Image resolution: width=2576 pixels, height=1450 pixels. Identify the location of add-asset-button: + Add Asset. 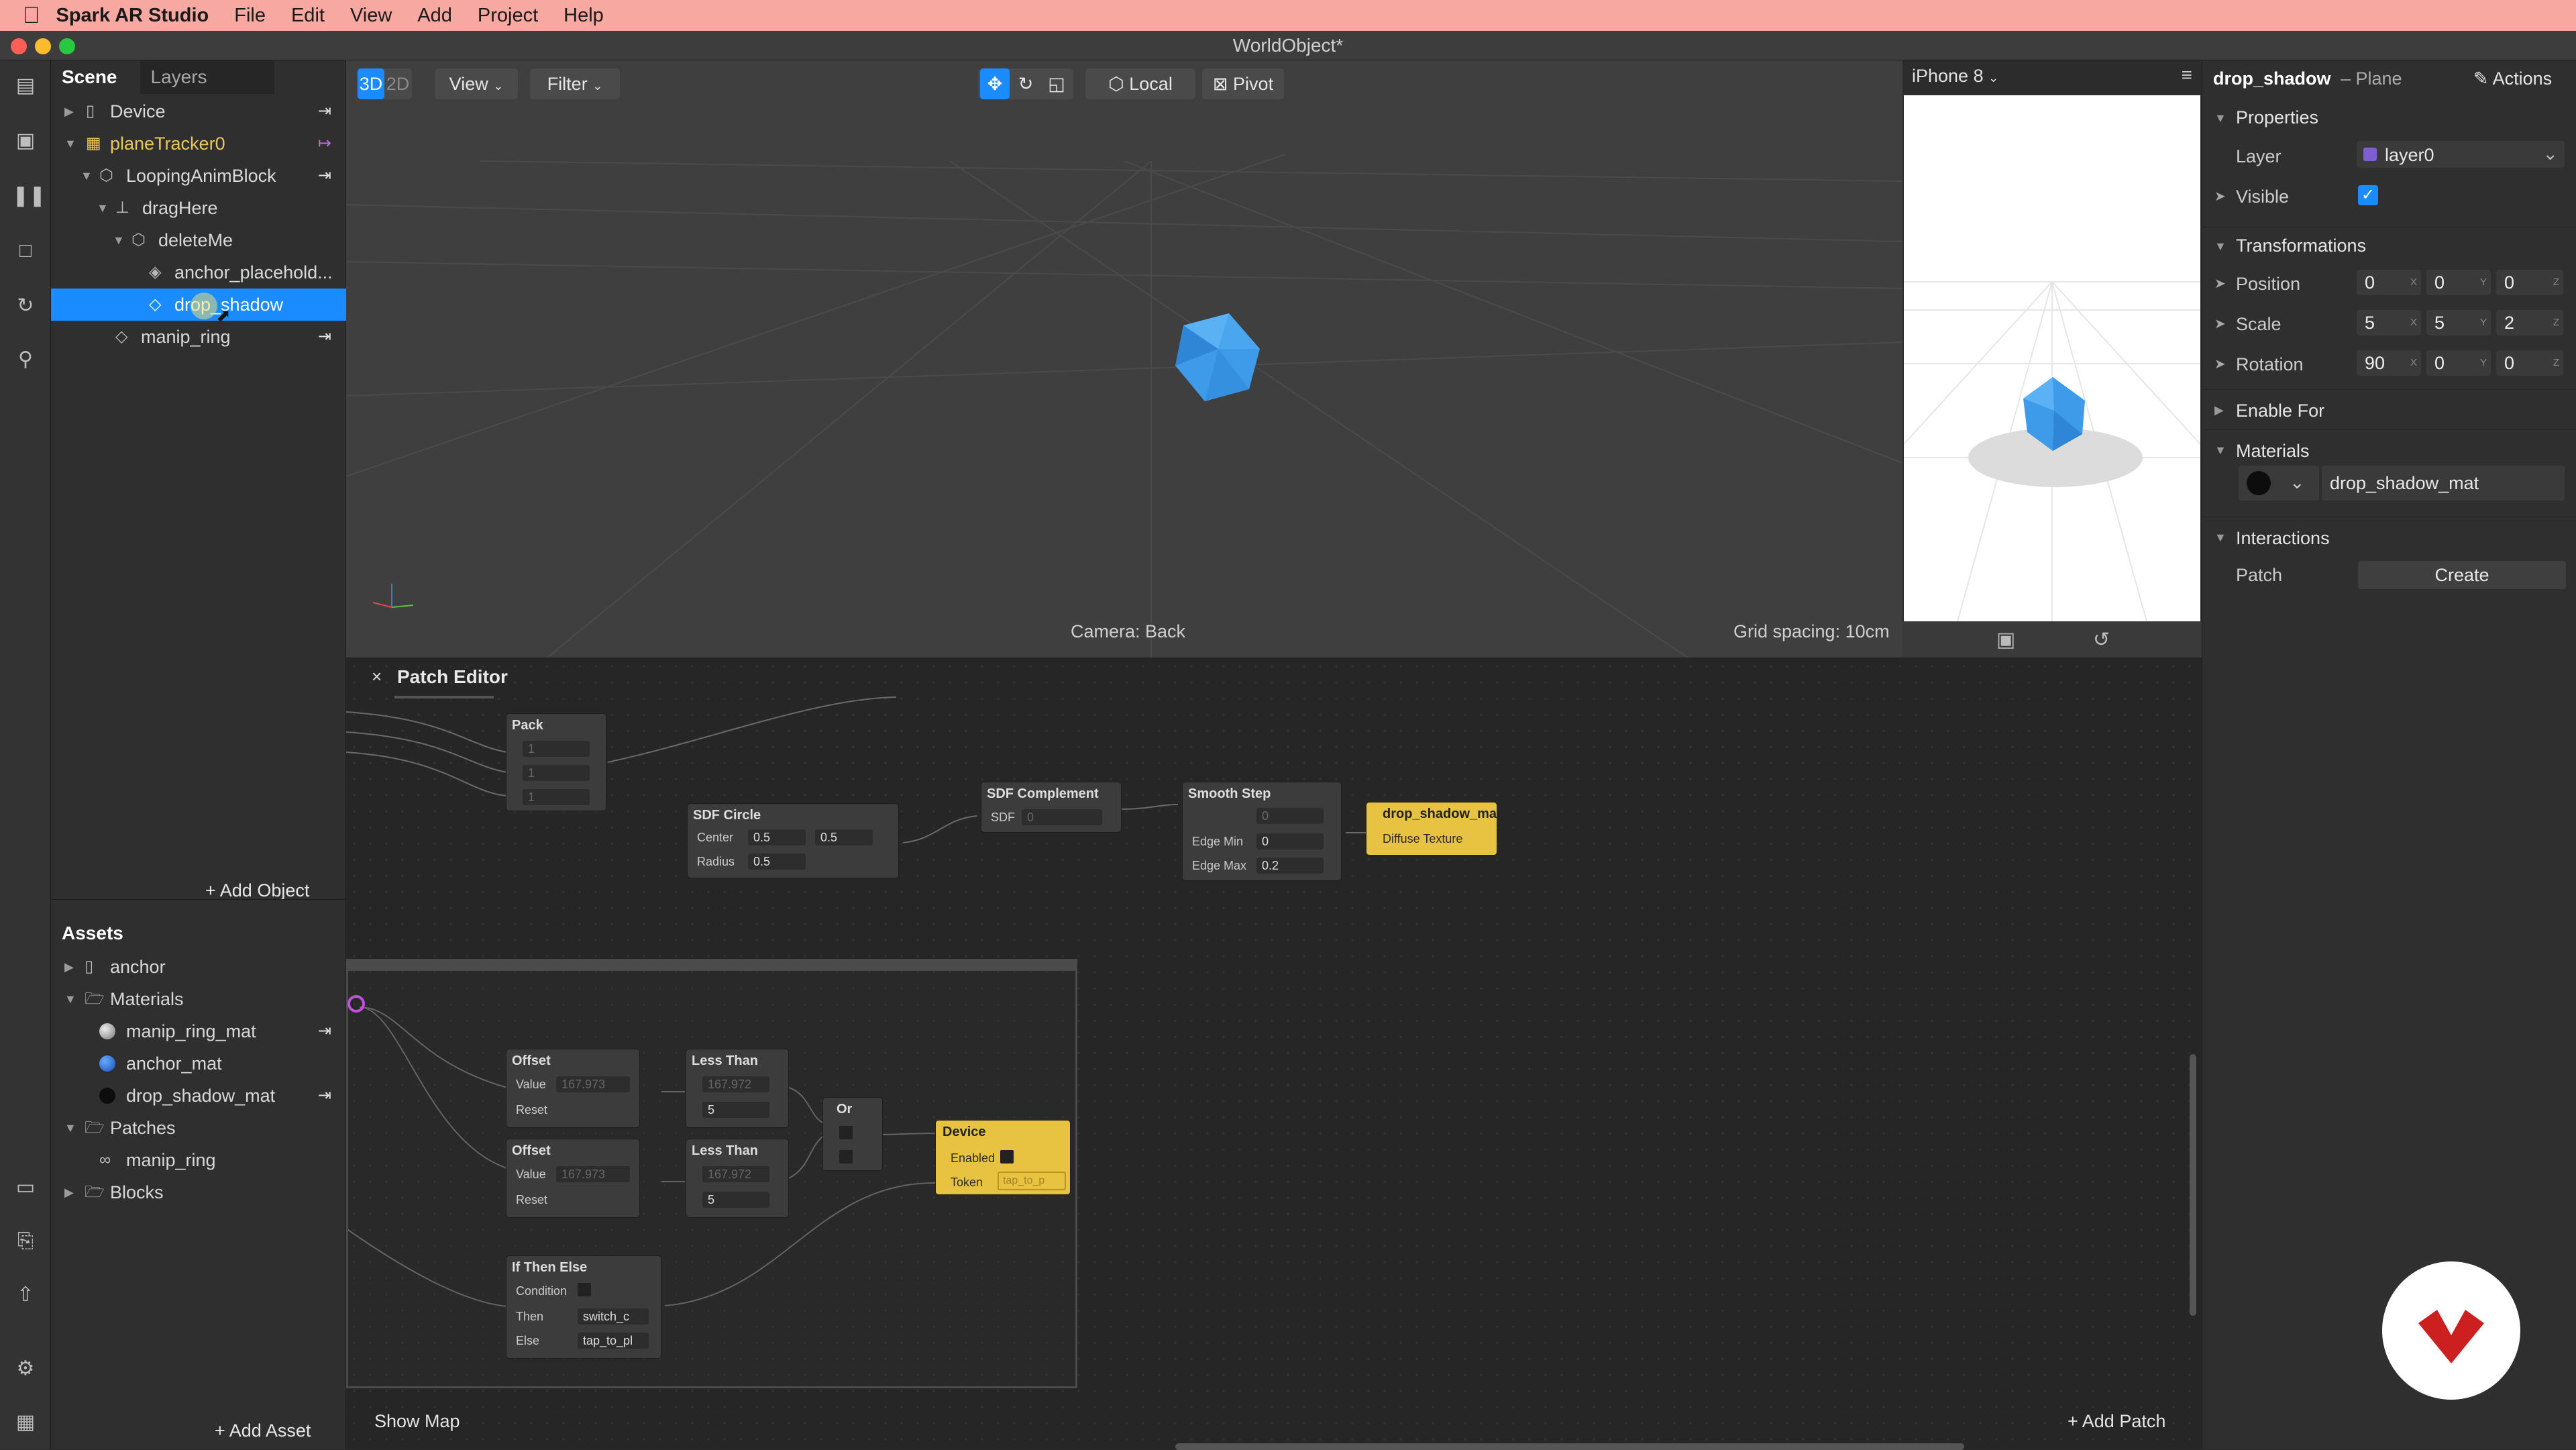
(263, 1430).